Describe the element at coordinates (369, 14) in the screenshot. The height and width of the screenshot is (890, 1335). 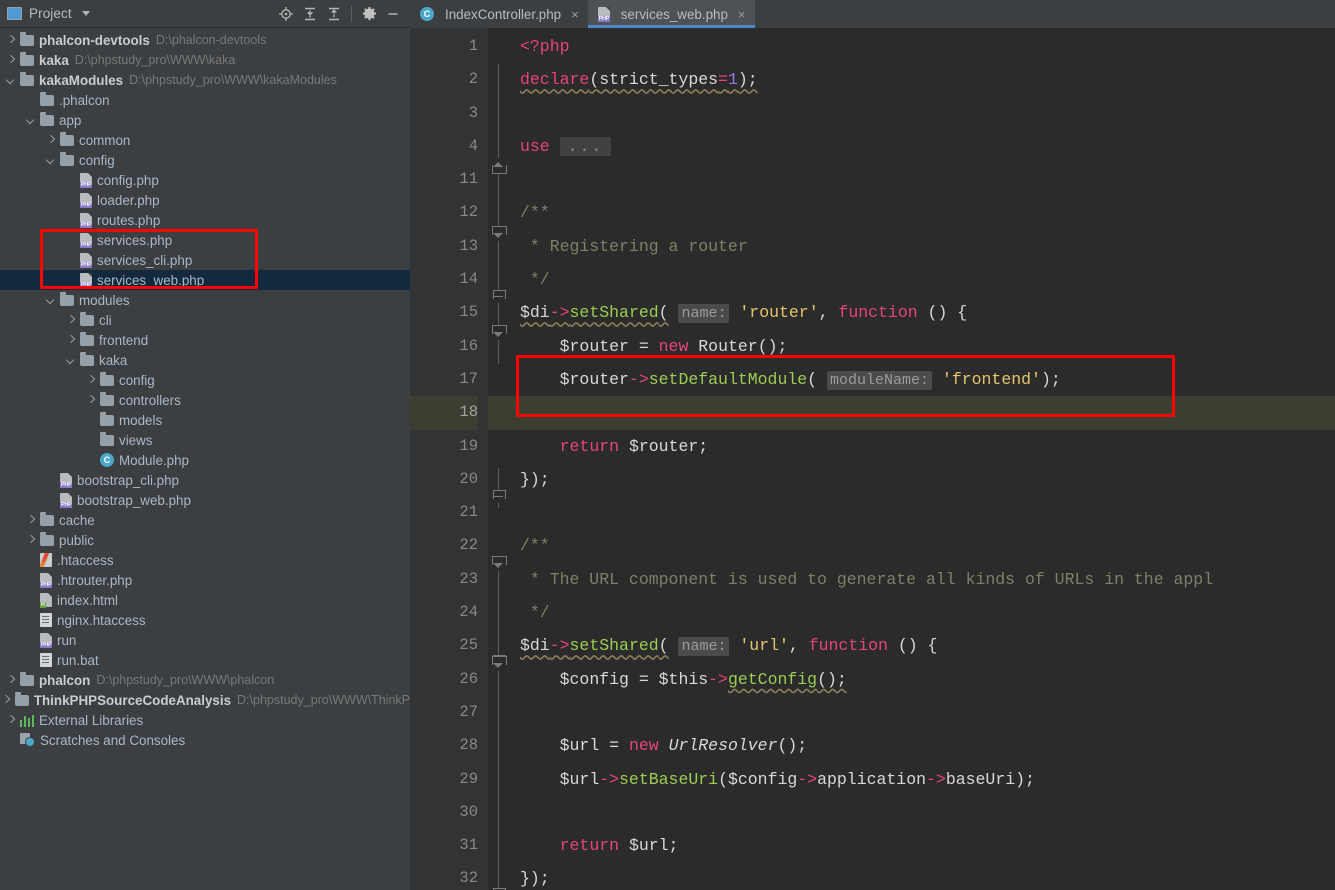
I see `settings-gear-icon` at that location.